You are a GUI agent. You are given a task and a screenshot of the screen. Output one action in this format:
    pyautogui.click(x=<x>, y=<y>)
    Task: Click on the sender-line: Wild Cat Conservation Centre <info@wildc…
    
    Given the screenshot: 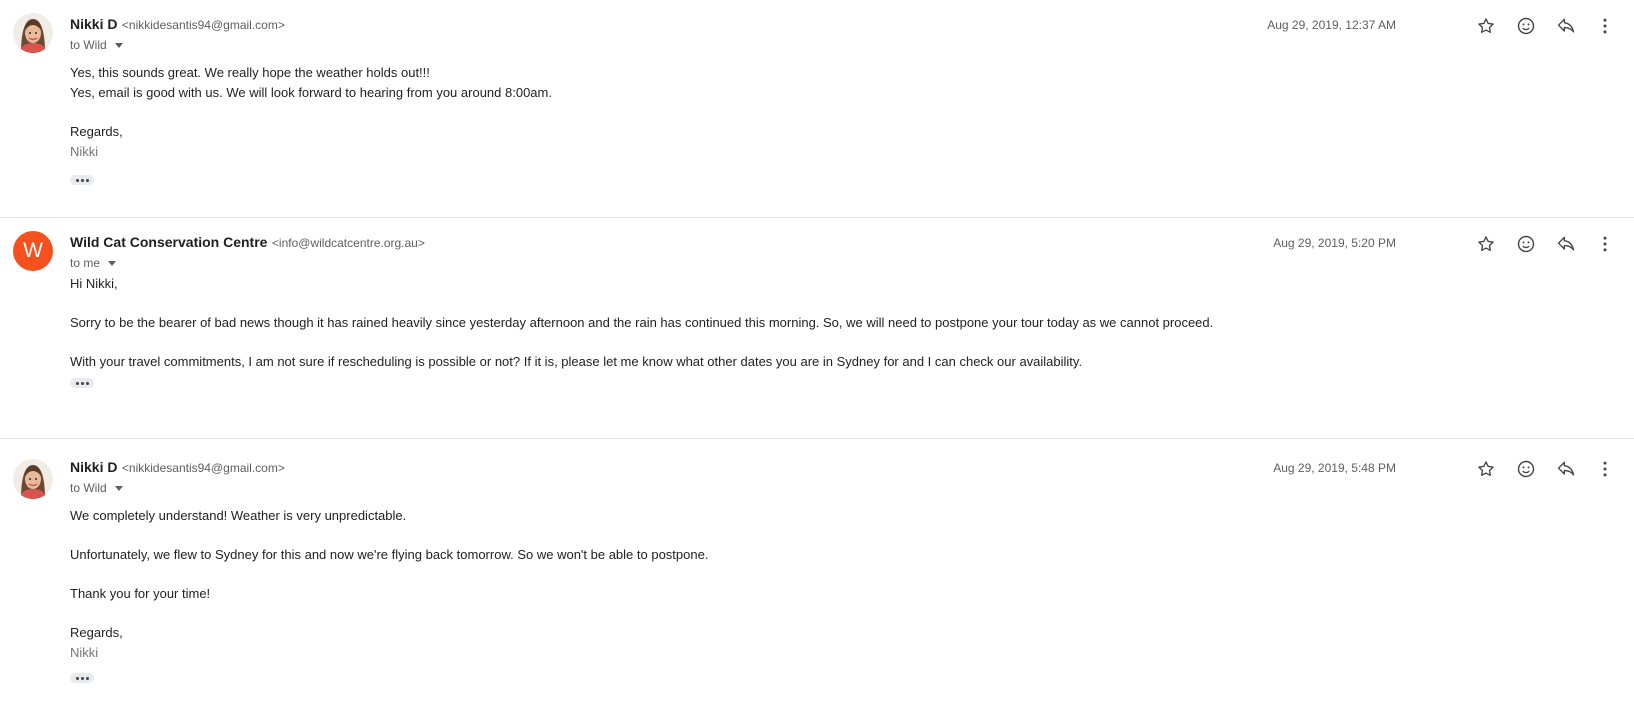 What is the action you would take?
    pyautogui.click(x=247, y=243)
    